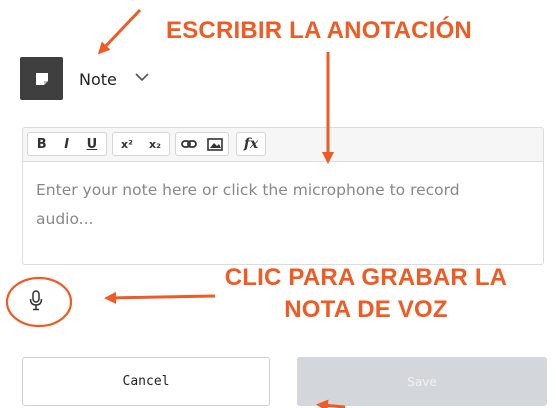 Image resolution: width=556 pixels, height=408 pixels. What do you see at coordinates (119, 31) in the screenshot?
I see `annotation-arrow-note-type` at bounding box center [119, 31].